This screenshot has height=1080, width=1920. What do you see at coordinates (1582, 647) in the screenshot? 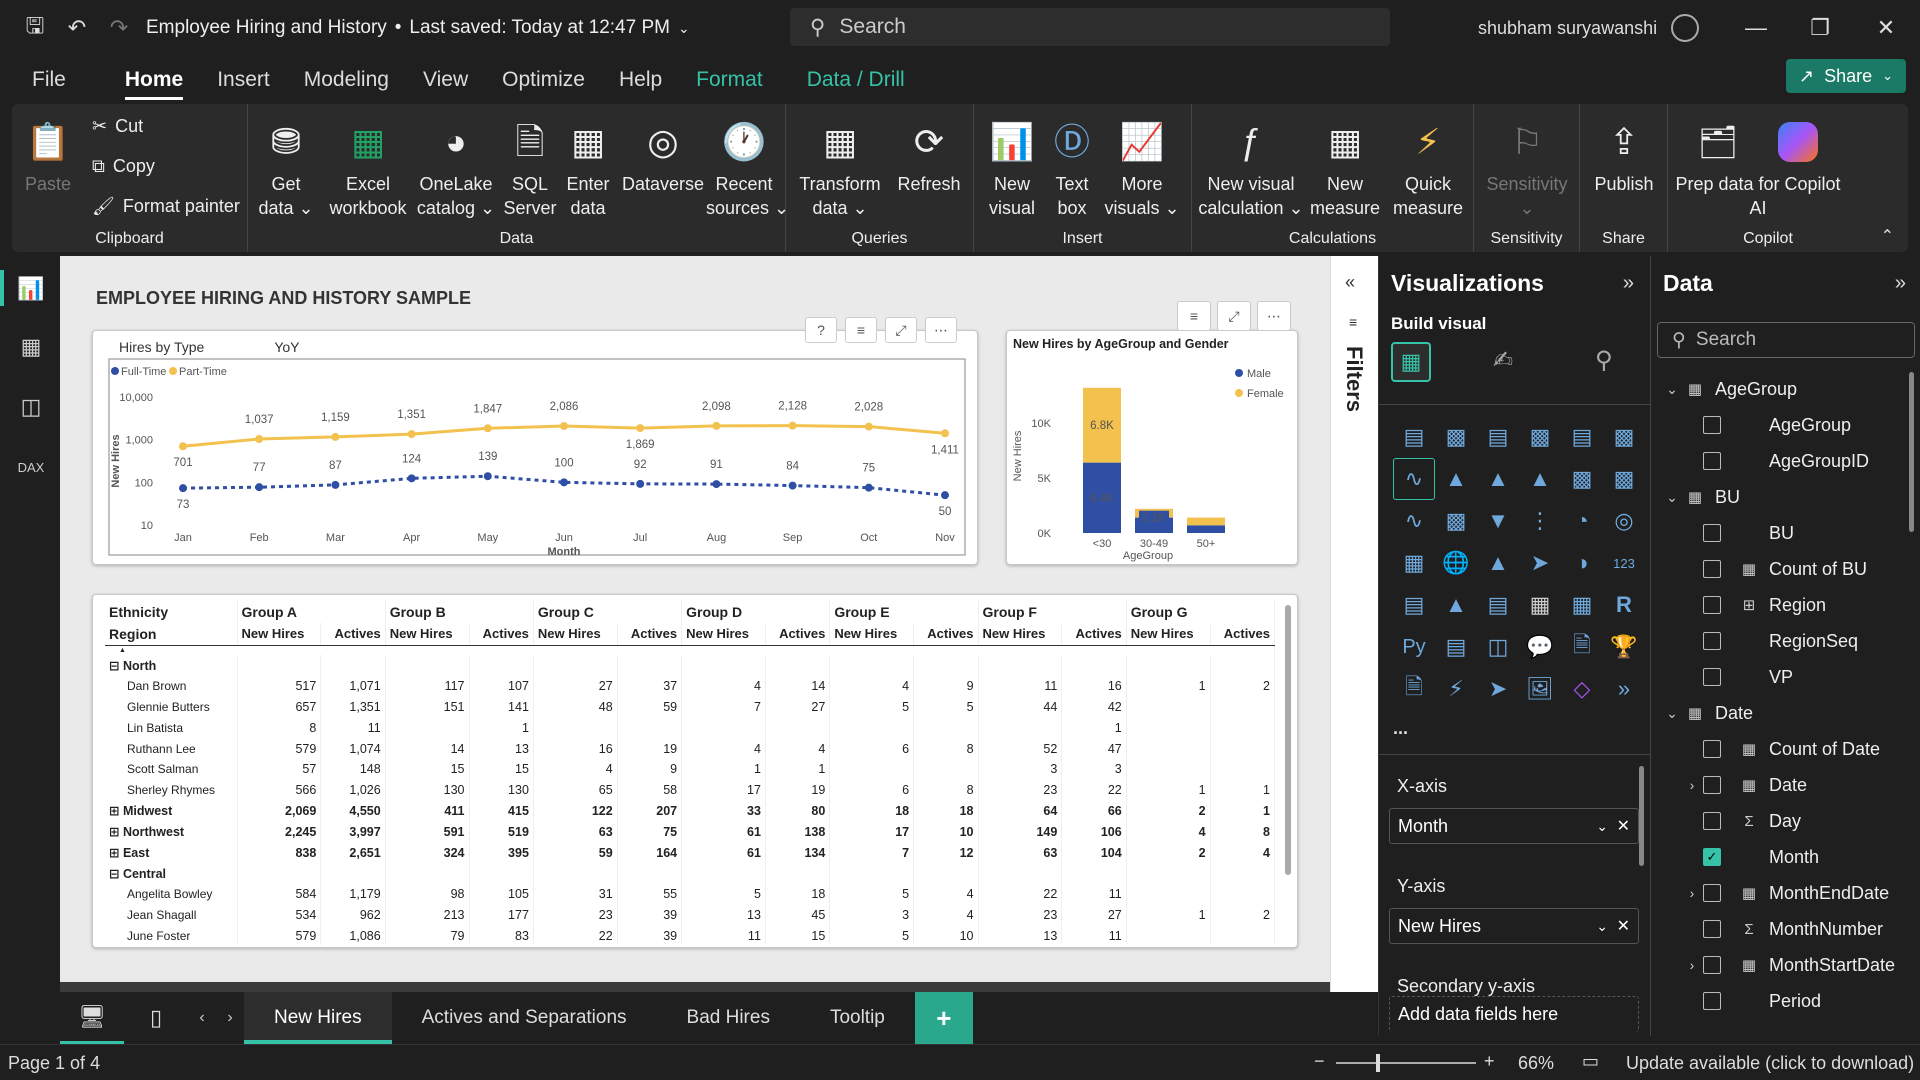
I see `narrative-icon: 🗎` at bounding box center [1582, 647].